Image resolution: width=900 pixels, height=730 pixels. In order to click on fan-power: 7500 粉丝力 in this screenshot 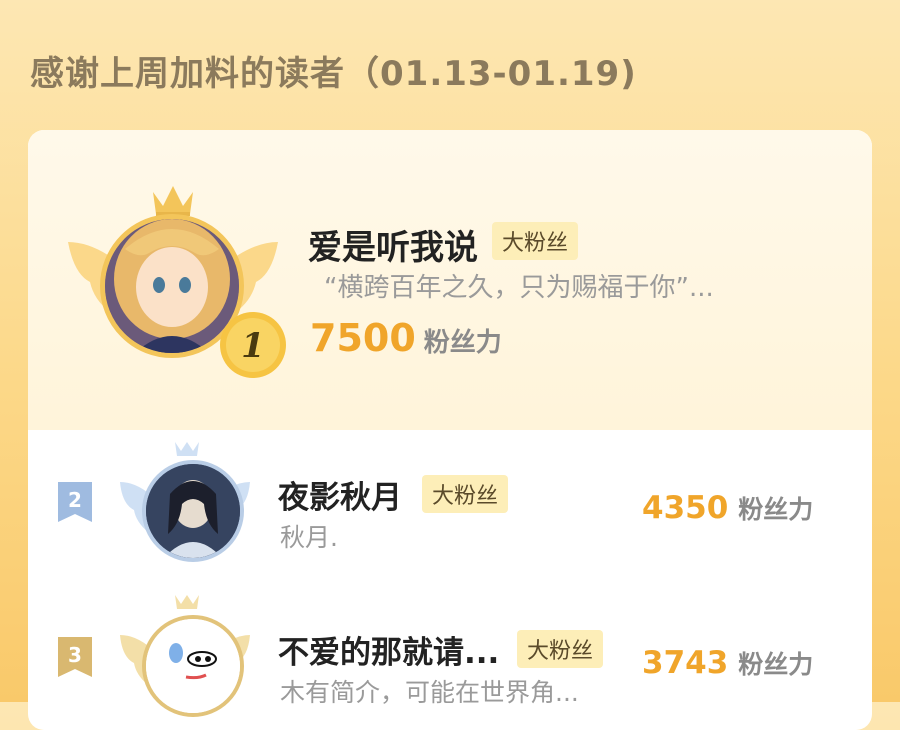, I will do `click(406, 338)`.